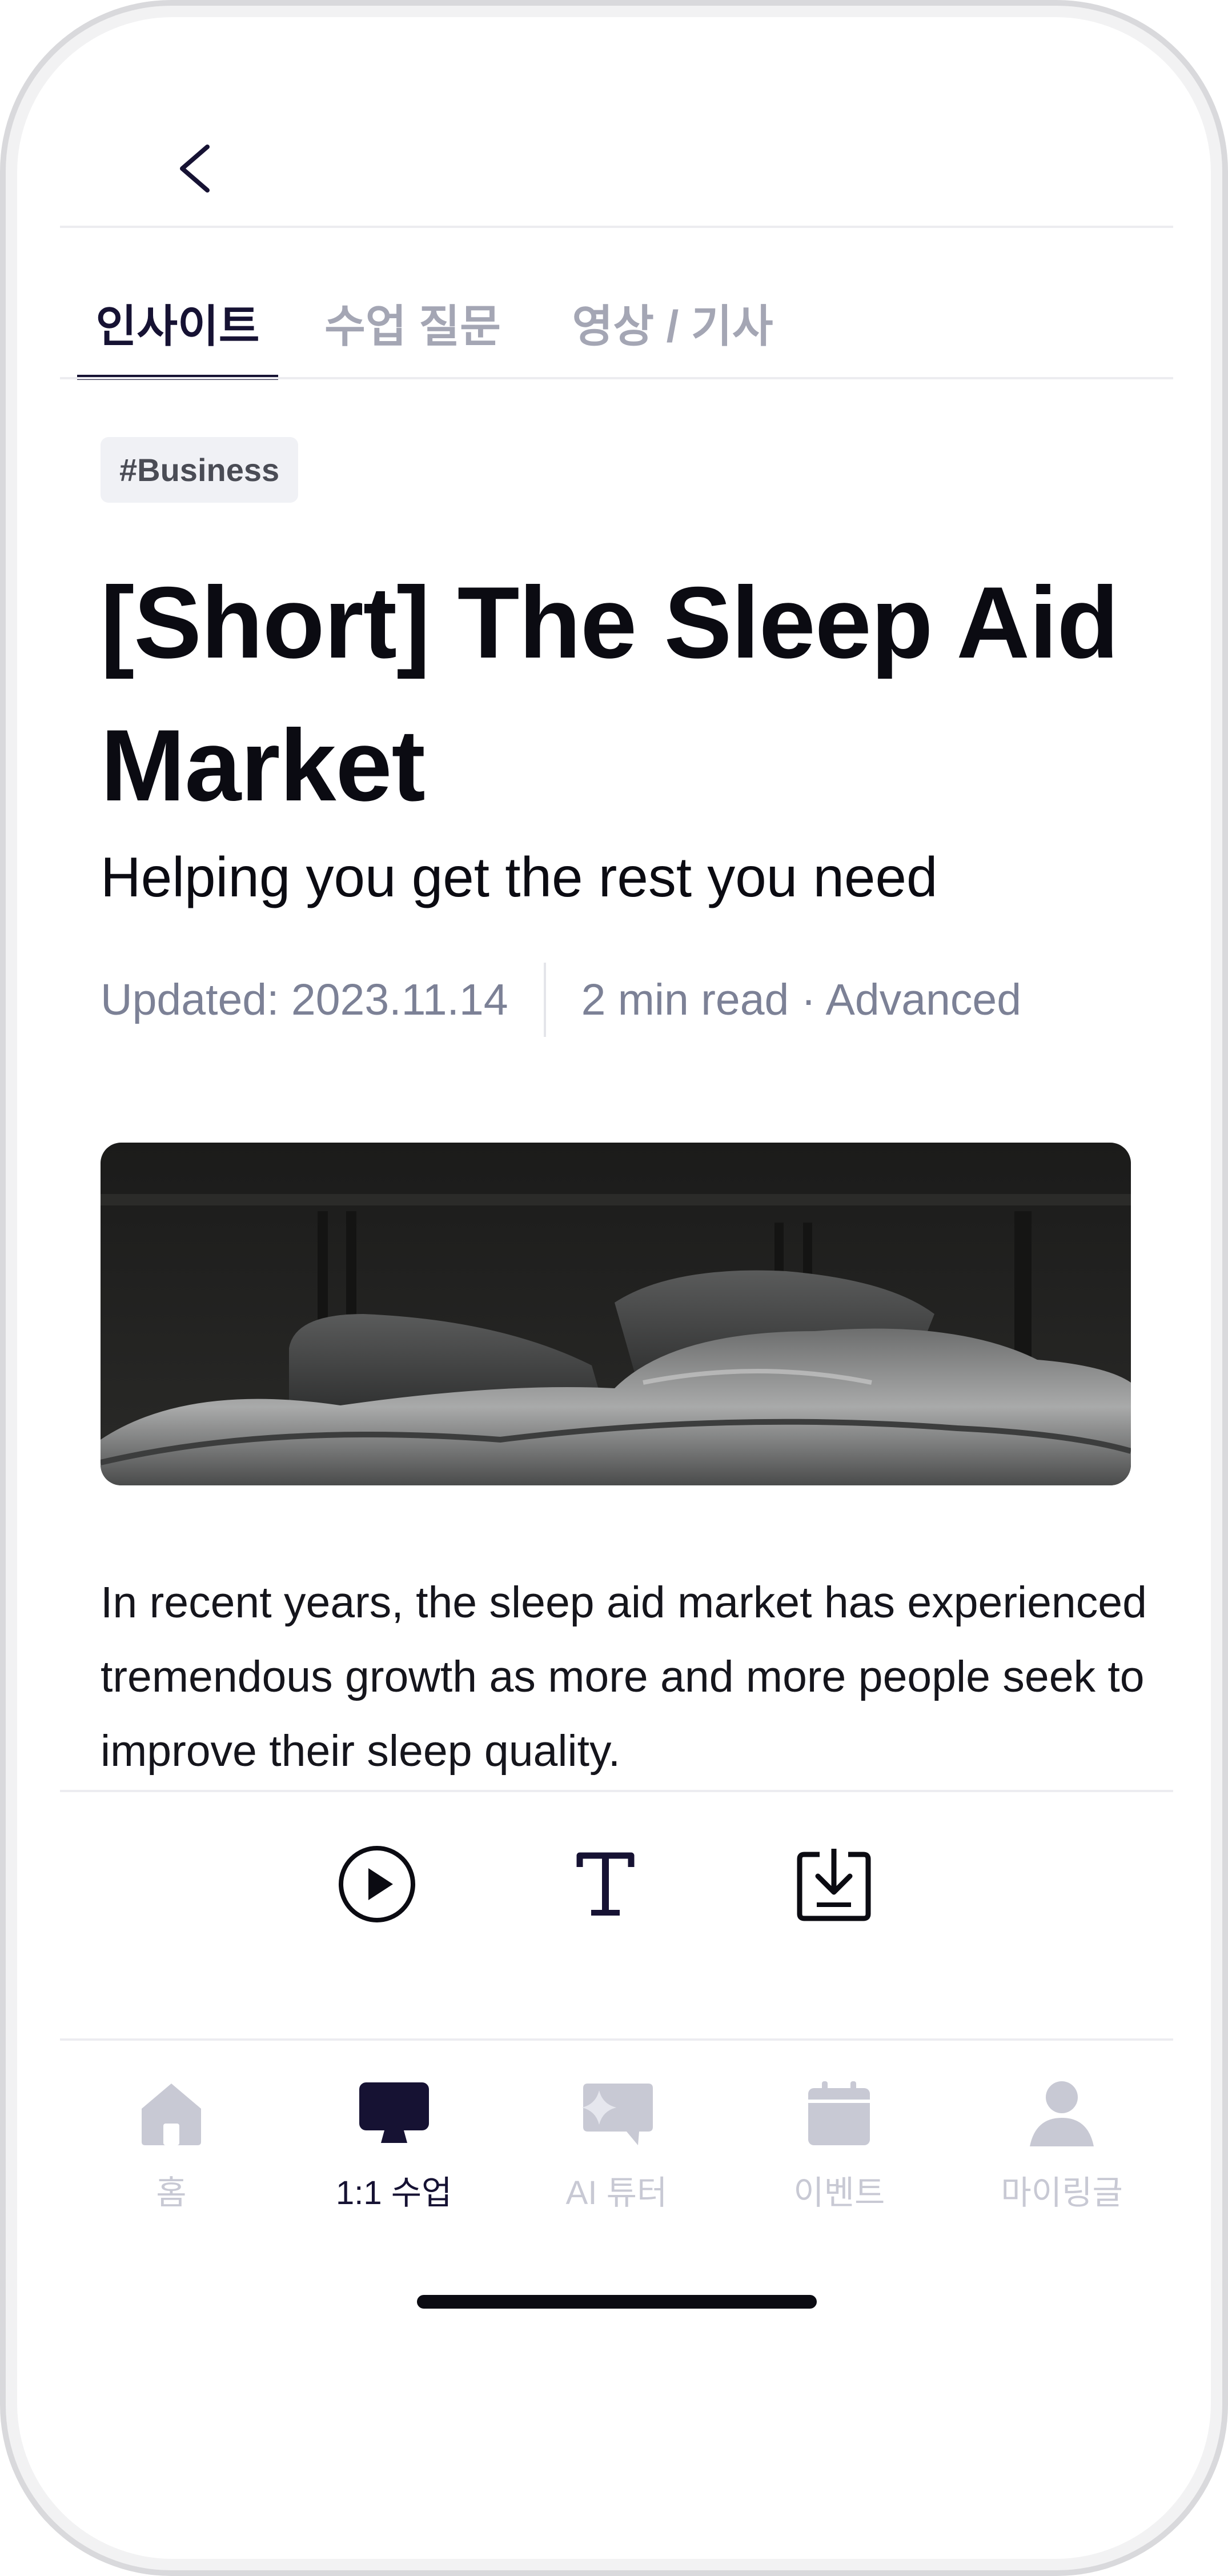  I want to click on tab-bar: 인사이트 수업 질문 영상 / 기사, so click(432, 324).